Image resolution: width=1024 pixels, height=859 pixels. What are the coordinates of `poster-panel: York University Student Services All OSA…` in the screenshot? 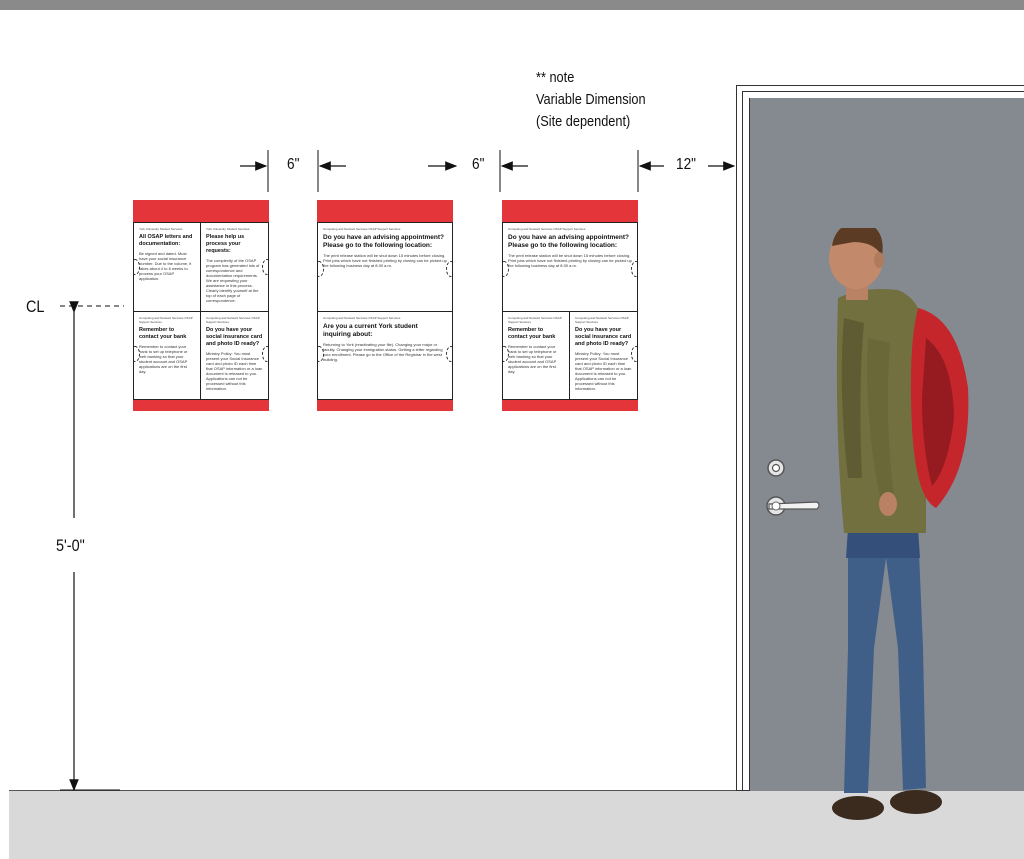 It's located at (167, 267).